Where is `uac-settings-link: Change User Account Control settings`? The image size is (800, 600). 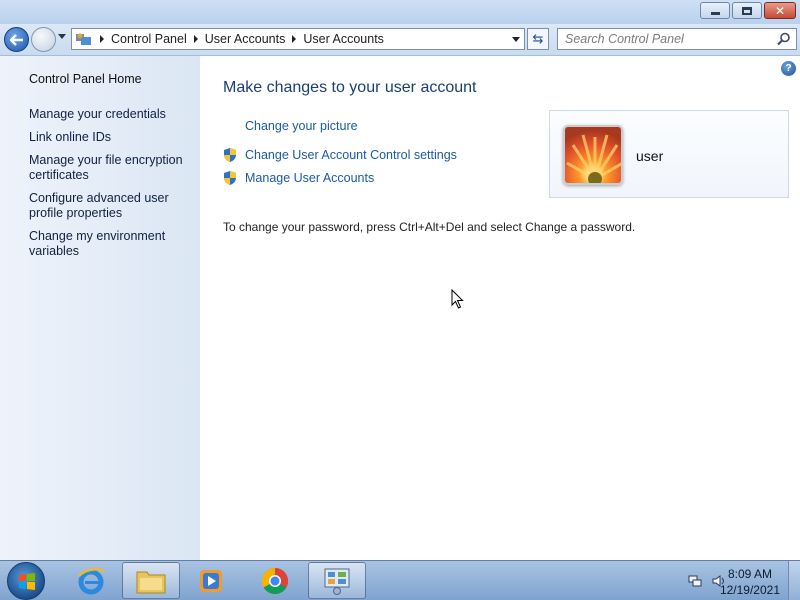
uac-settings-link: Change User Account Control settings is located at coordinates (351, 155).